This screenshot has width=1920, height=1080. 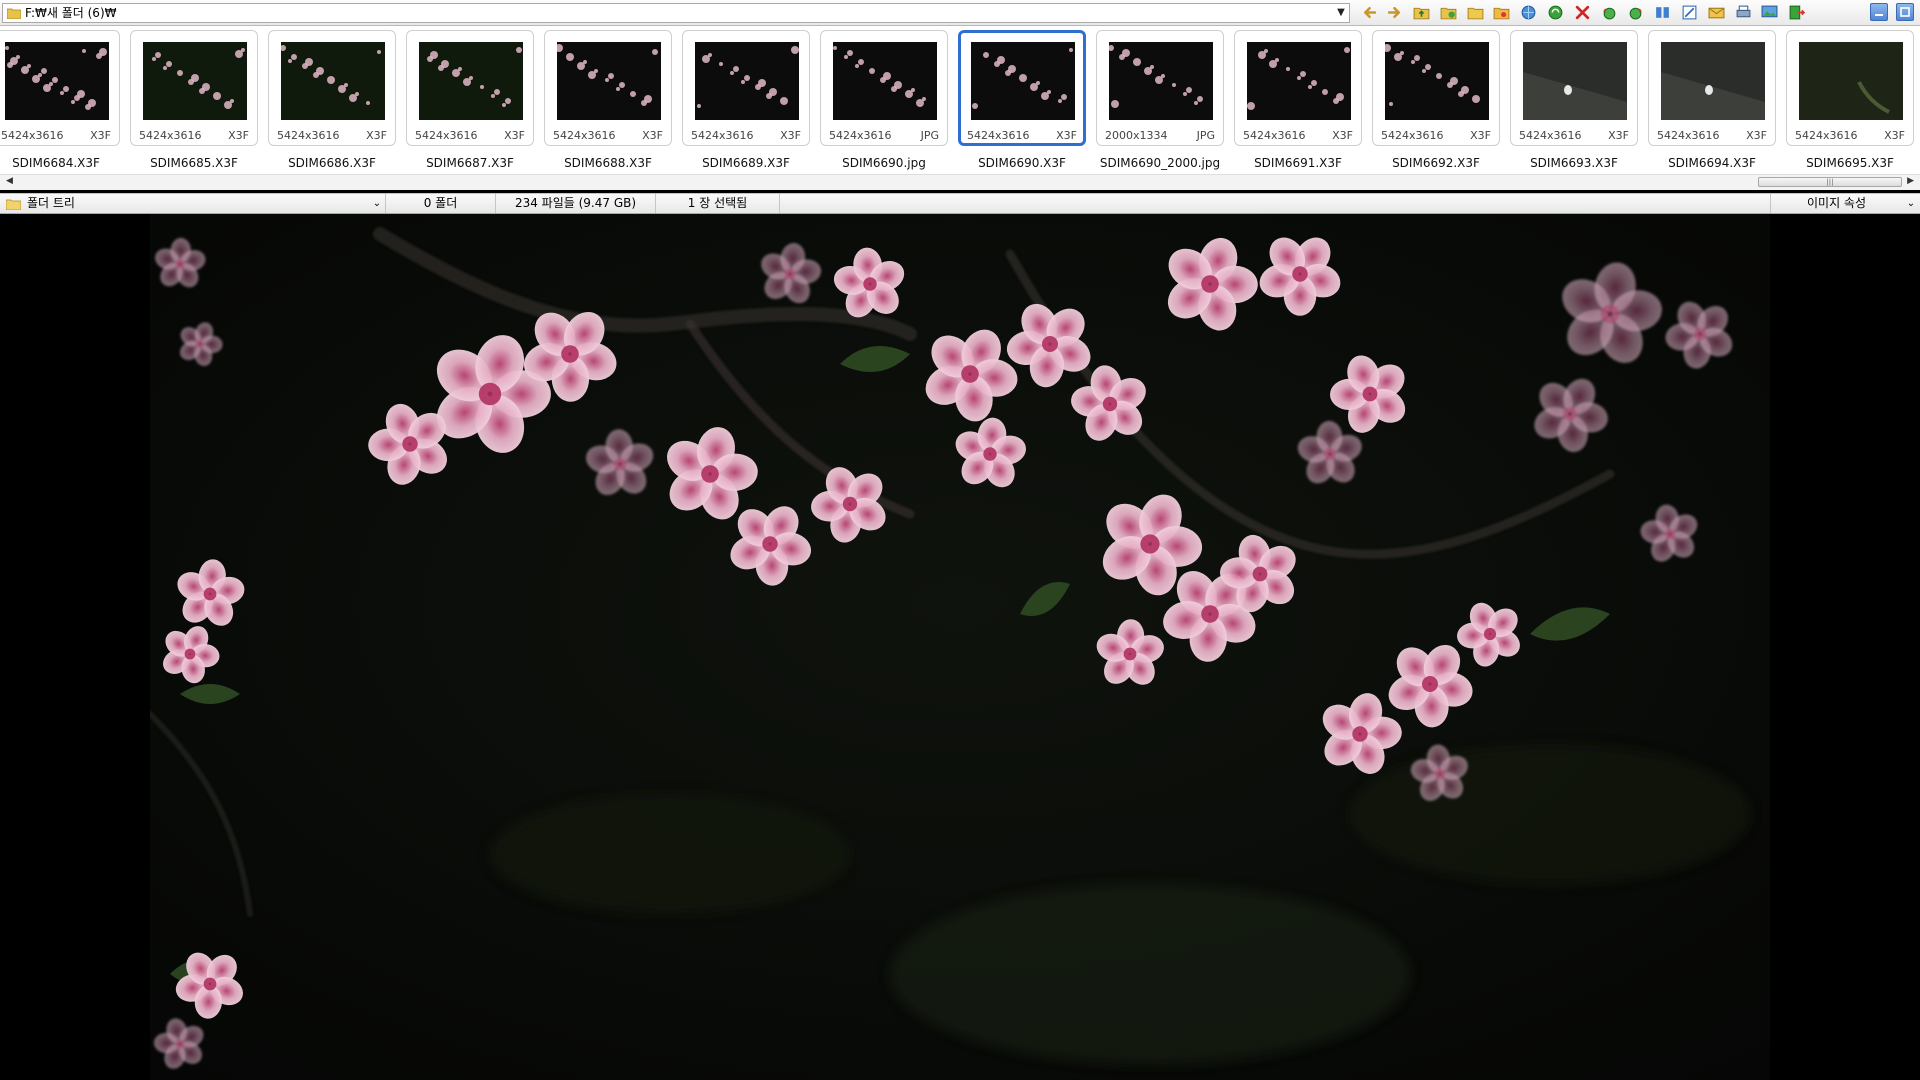 What do you see at coordinates (1395, 13) in the screenshot?
I see `arrow-right-button` at bounding box center [1395, 13].